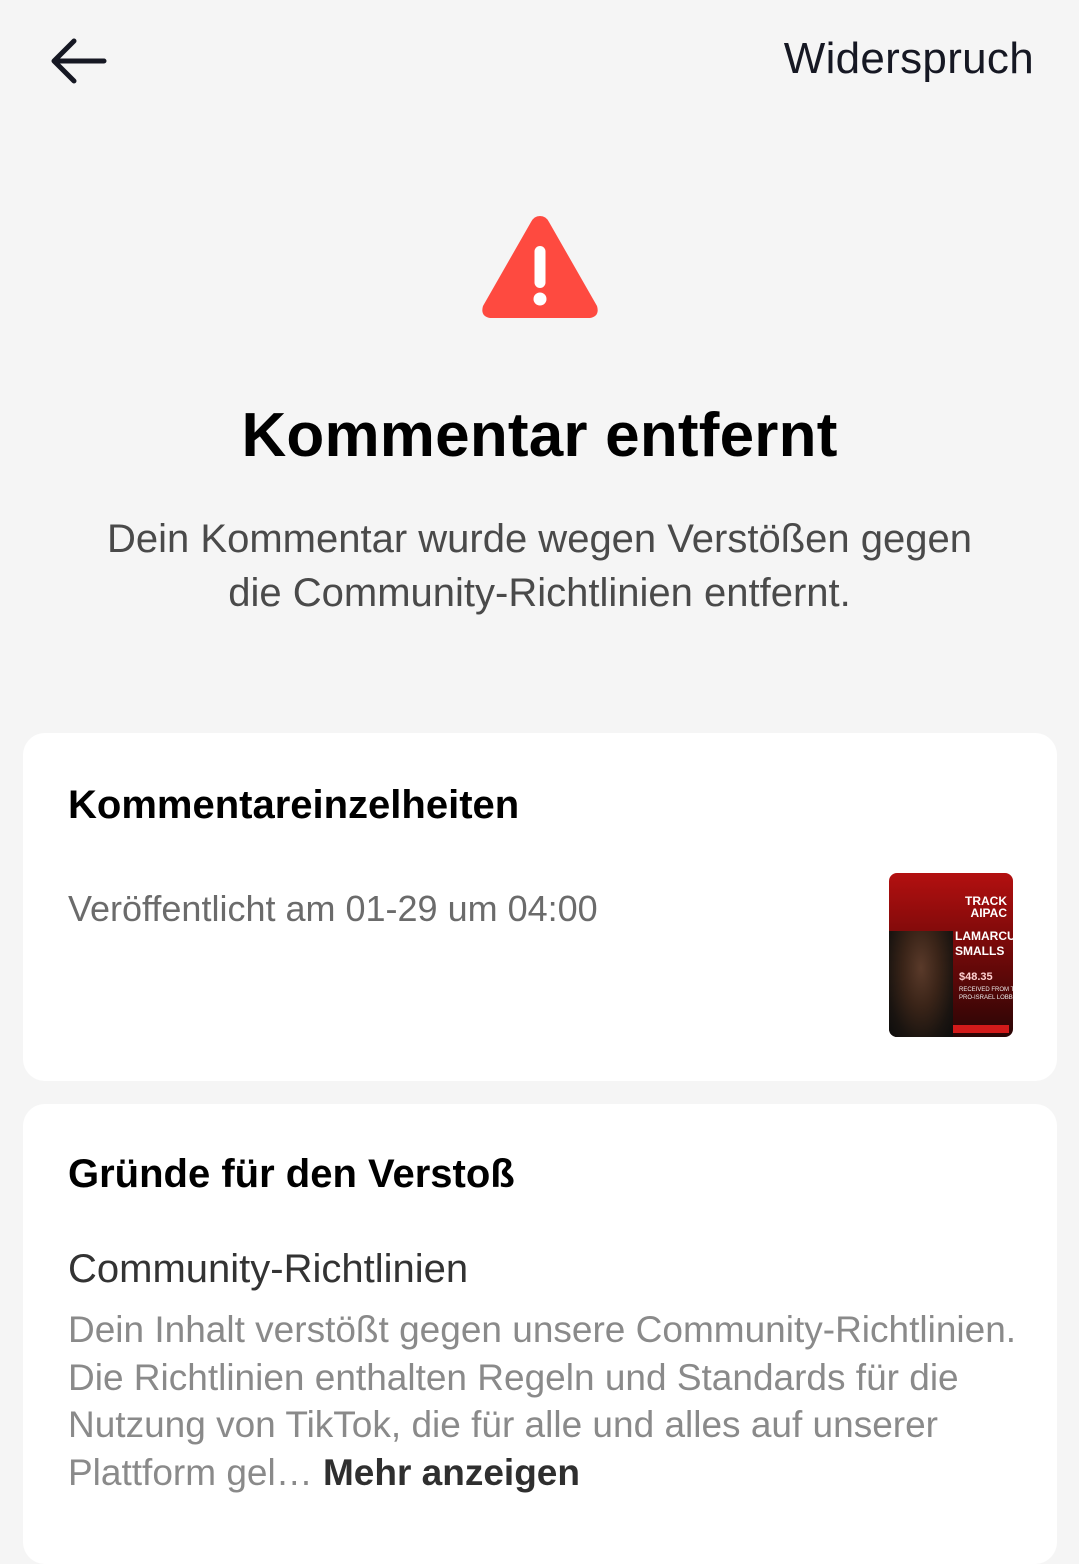 The width and height of the screenshot is (1079, 1564). Describe the element at coordinates (540, 267) in the screenshot. I see `warning-triangle-icon` at that location.